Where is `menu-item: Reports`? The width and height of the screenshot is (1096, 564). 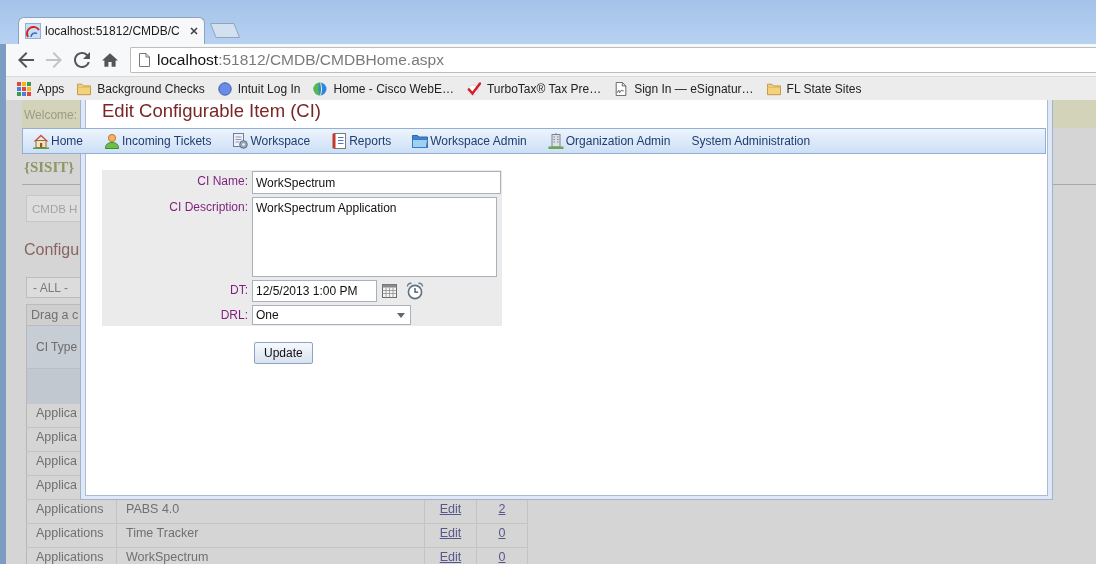
menu-item: Reports is located at coordinates (361, 141).